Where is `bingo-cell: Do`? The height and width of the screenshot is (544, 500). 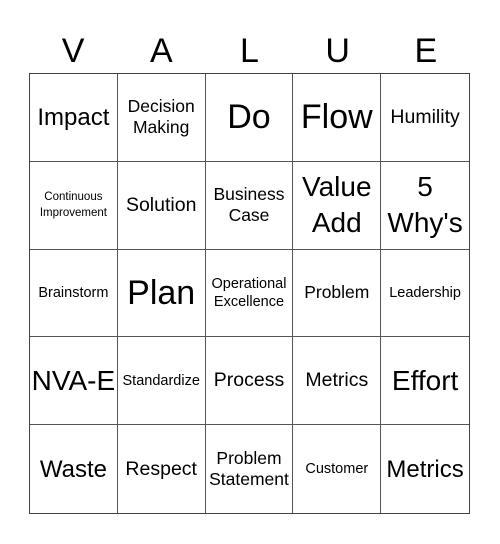 bingo-cell: Do is located at coordinates (249, 118).